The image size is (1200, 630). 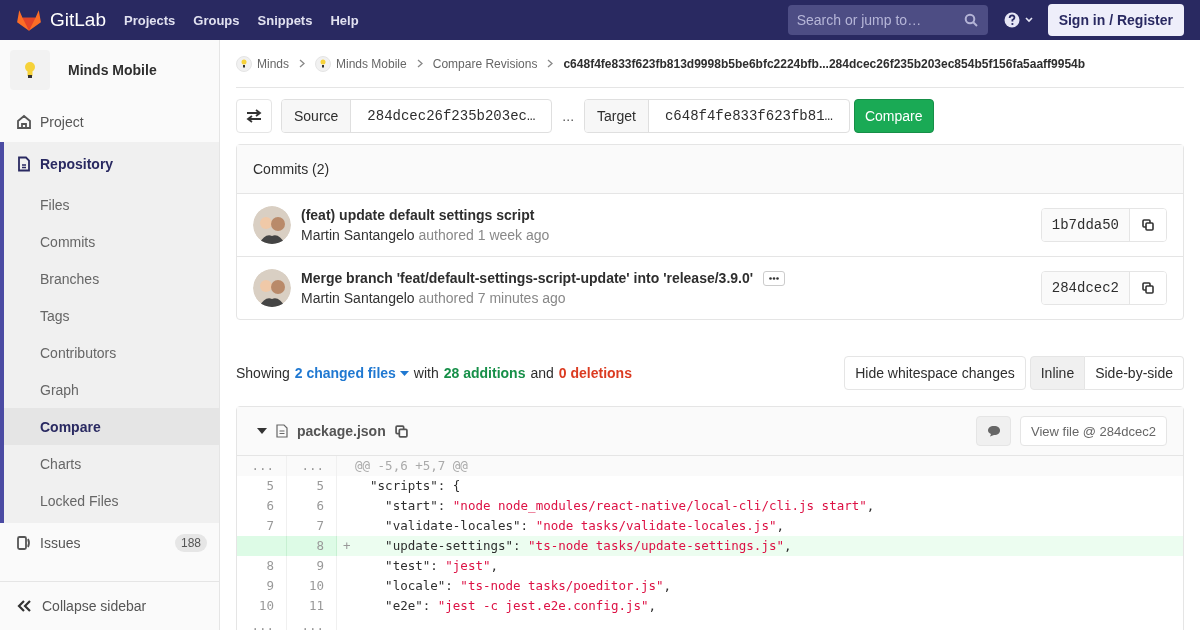 I want to click on breadcrumb-link: Minds, so click(x=273, y=63).